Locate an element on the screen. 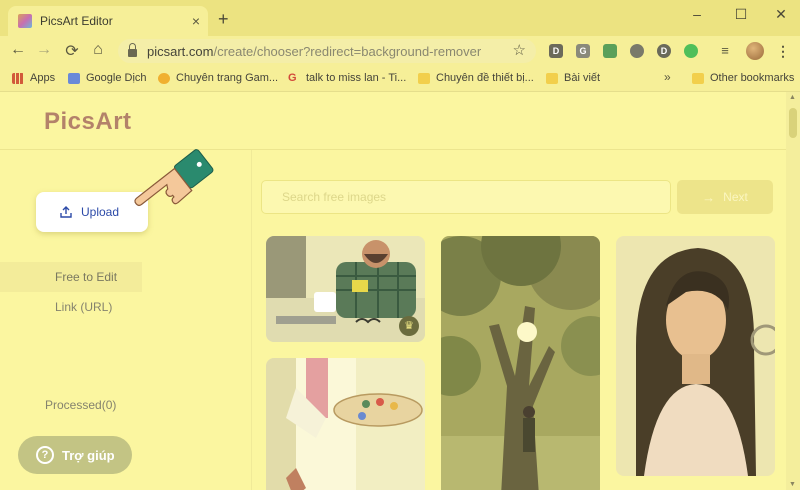 This screenshot has width=800, height=490. scroll-up-icon: ▲ is located at coordinates (792, 97).